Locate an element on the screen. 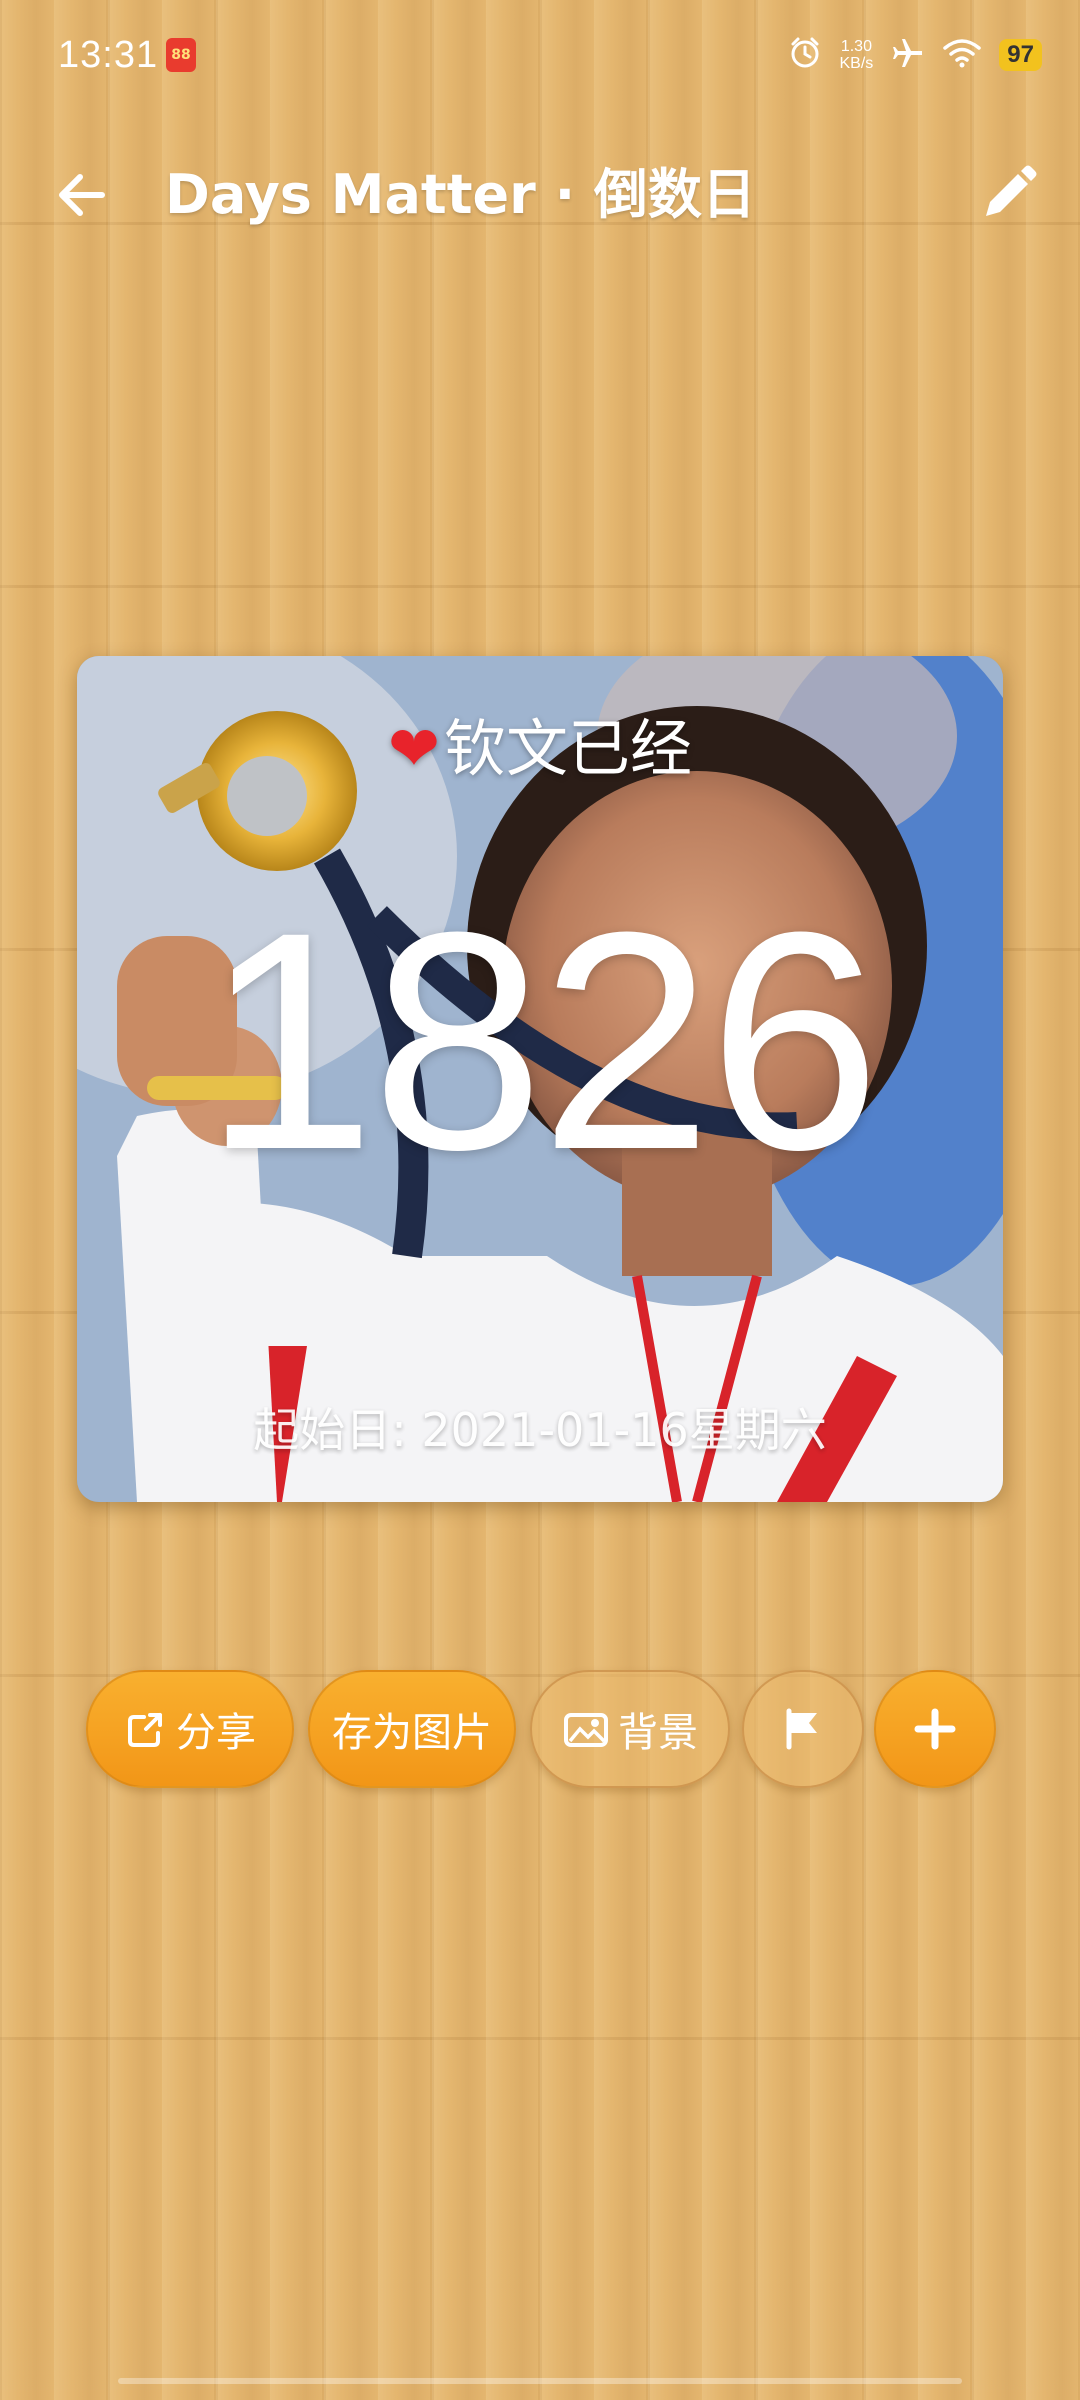 This screenshot has width=1080, height=2400. card-title: ❤钦文已经 is located at coordinates (540, 743).